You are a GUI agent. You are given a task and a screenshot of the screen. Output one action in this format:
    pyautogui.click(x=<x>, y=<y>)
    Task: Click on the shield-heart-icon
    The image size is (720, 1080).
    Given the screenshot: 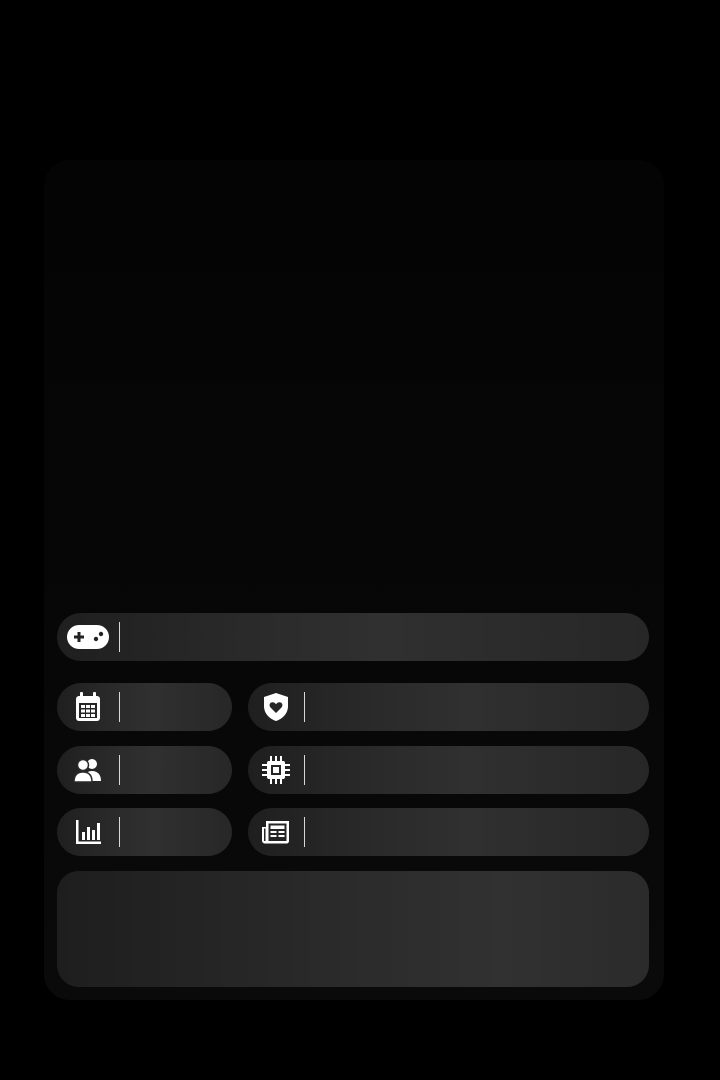 What is the action you would take?
    pyautogui.click(x=276, y=707)
    